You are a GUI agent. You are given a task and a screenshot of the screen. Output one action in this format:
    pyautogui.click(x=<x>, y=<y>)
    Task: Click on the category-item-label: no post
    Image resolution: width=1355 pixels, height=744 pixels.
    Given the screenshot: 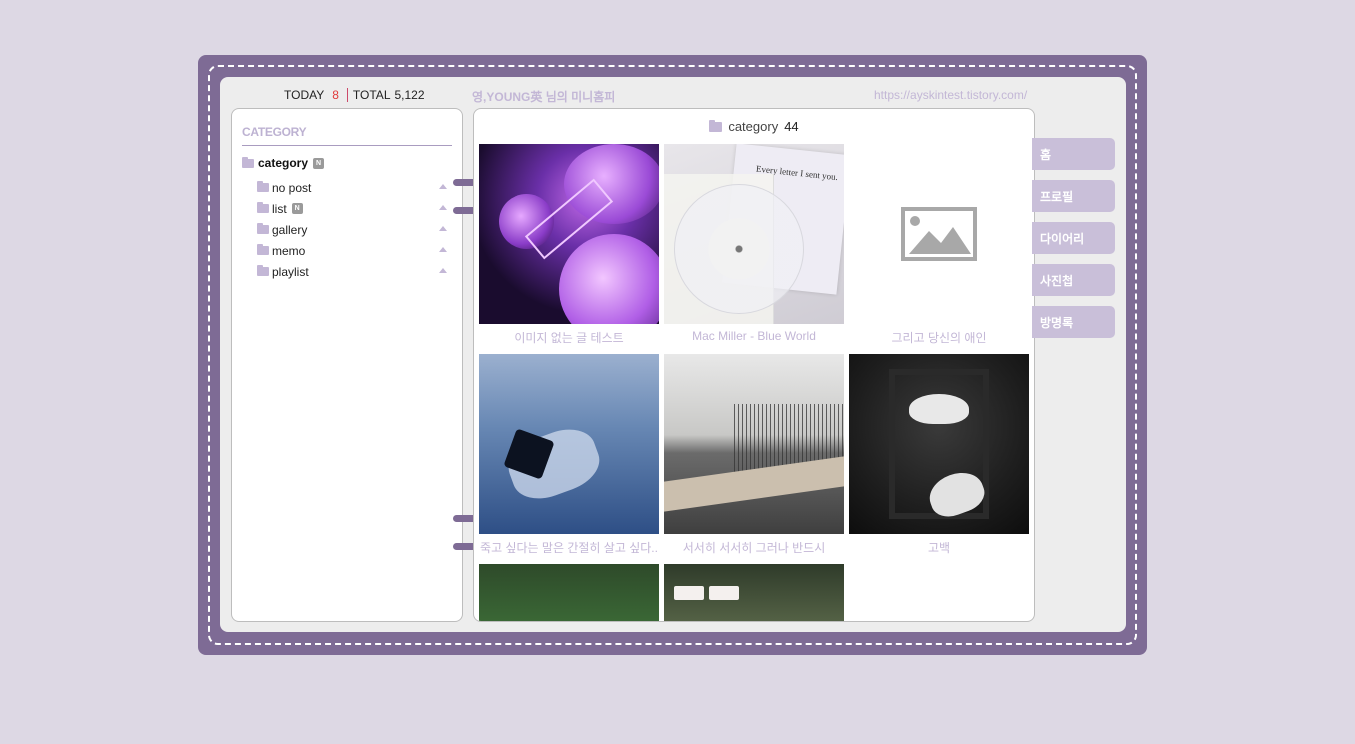 What is the action you would take?
    pyautogui.click(x=292, y=187)
    